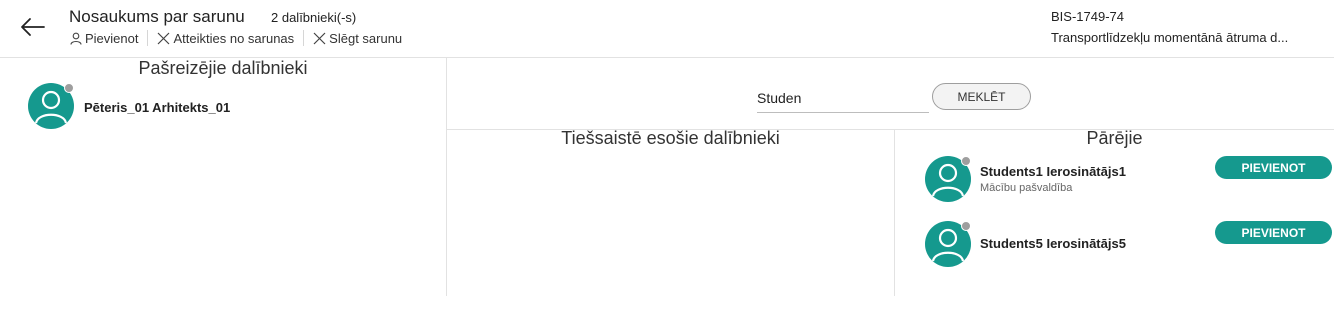  I want to click on current-participants-title: Pašreizējie dalībnieki, so click(223, 68).